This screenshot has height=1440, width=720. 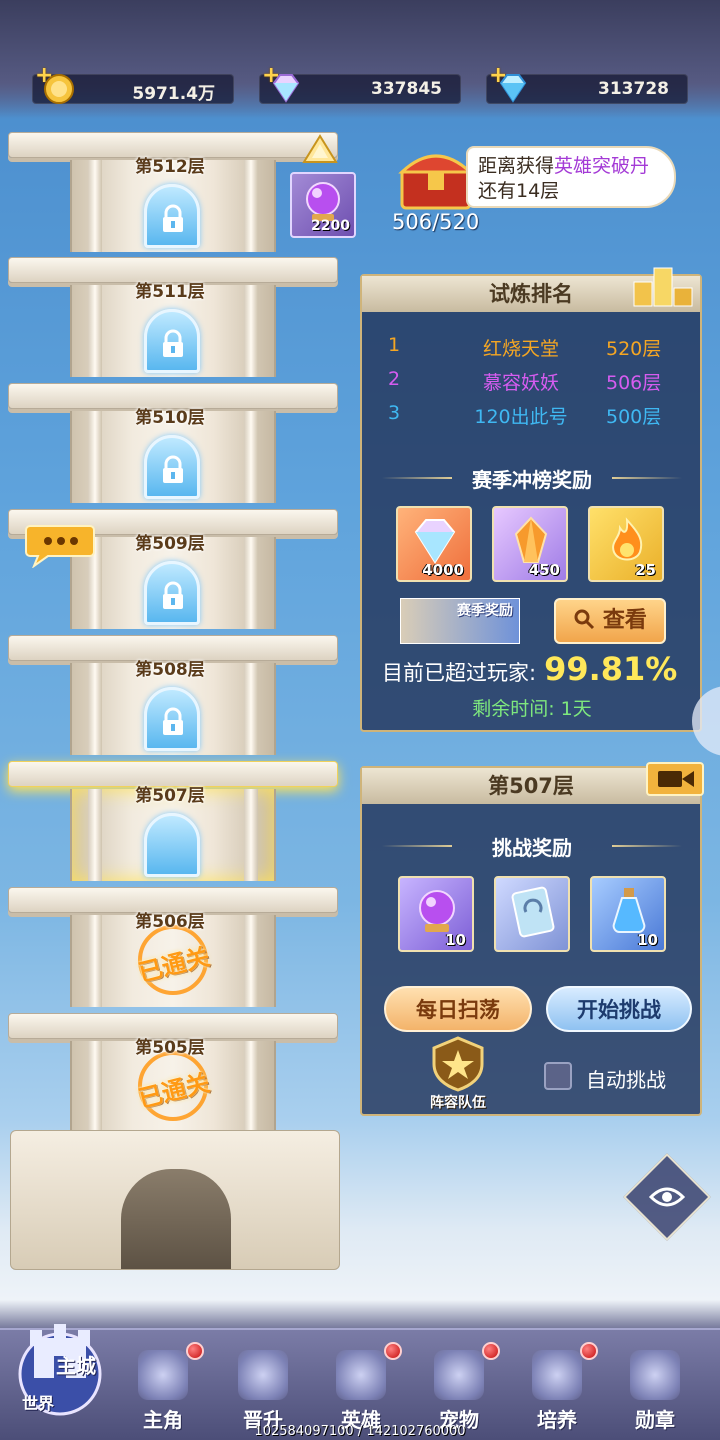 I want to click on gold-value: 5971.4万, so click(x=173, y=94).